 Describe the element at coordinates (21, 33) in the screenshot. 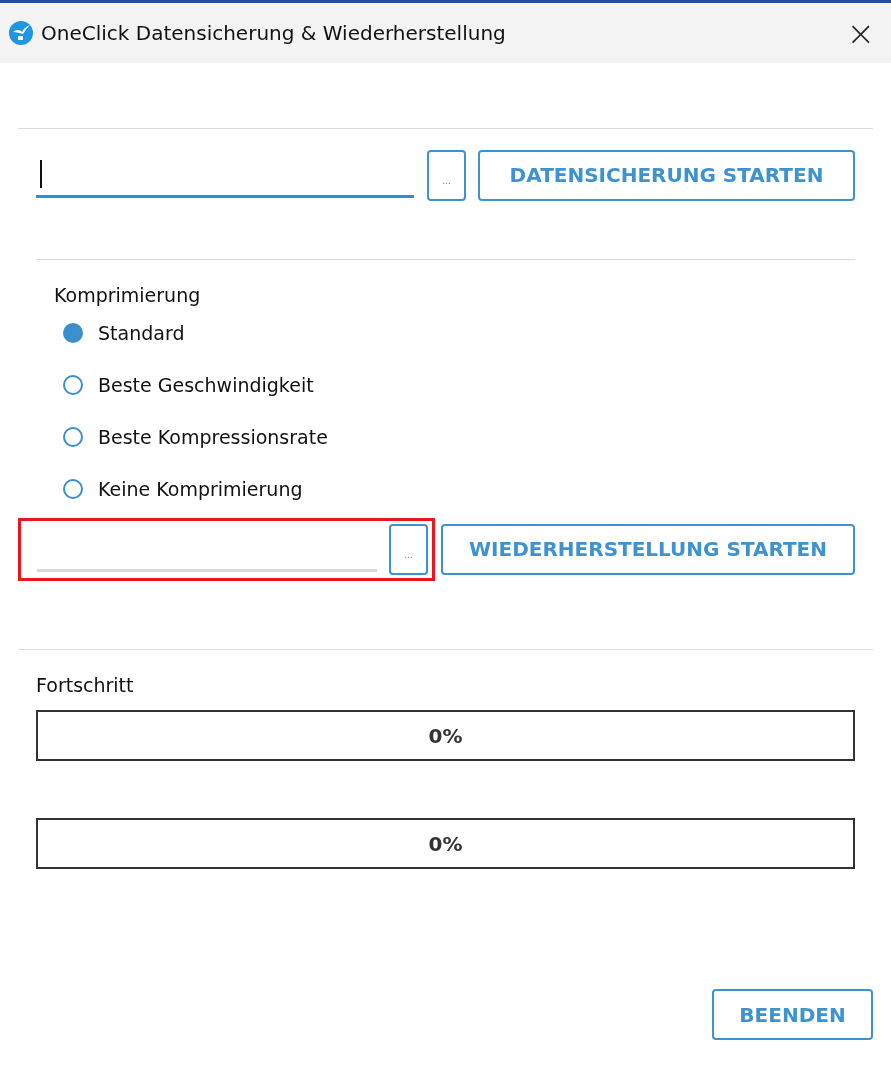

I see `bird-icon` at that location.